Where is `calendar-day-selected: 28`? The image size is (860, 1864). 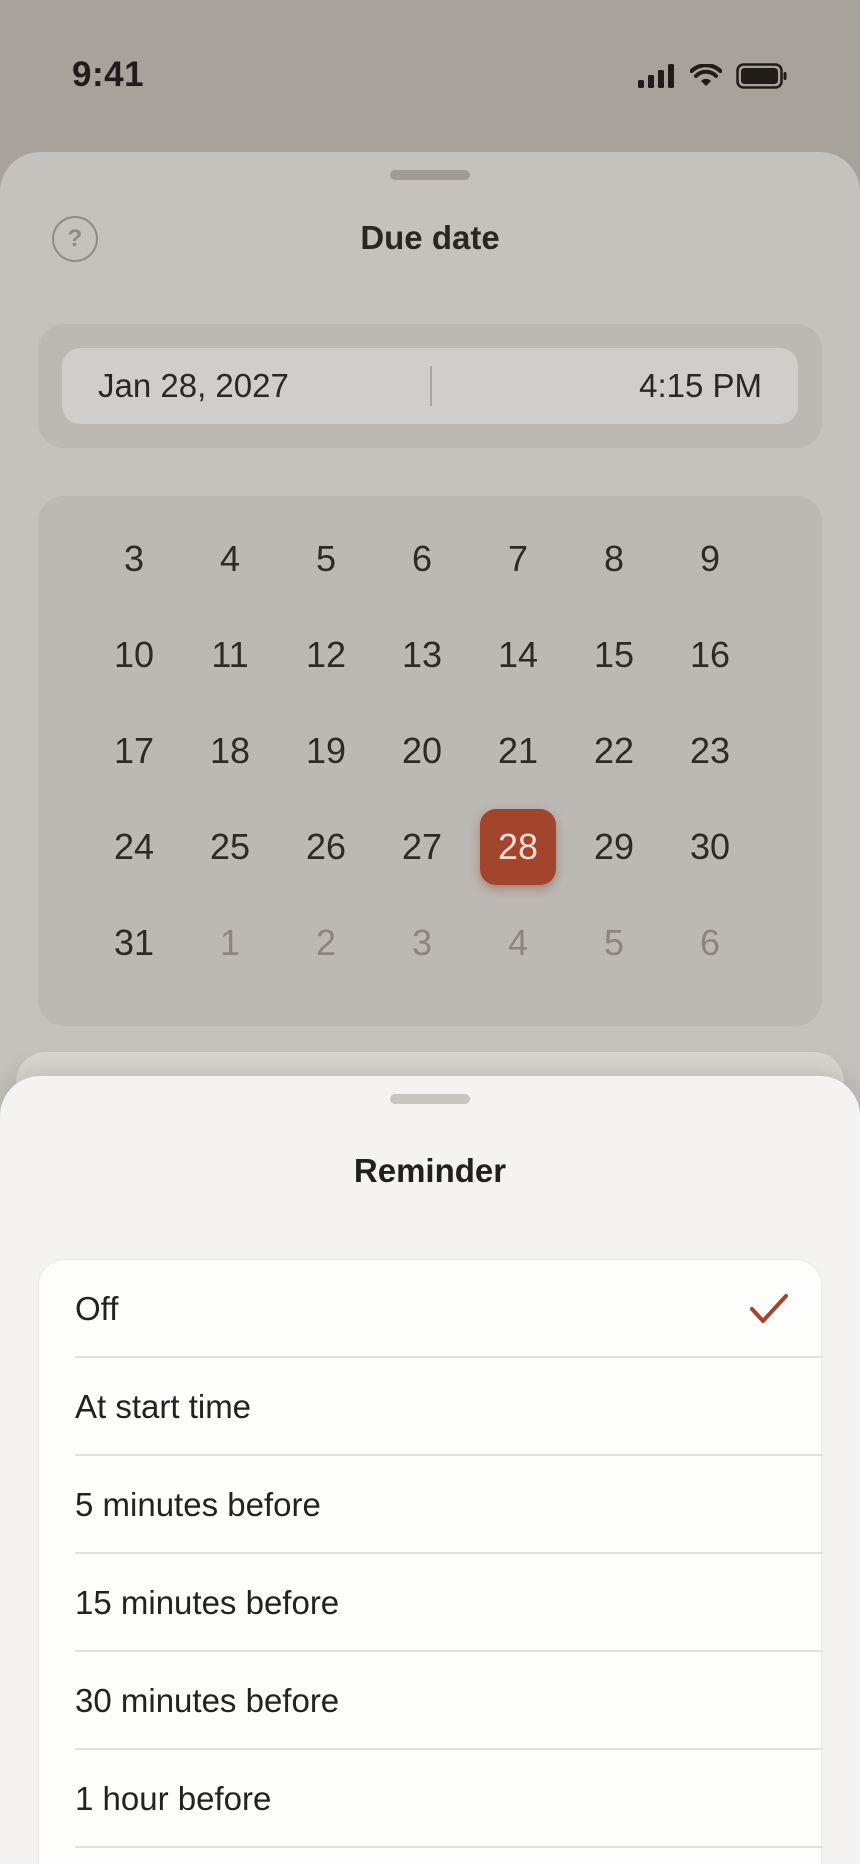
calendar-day-selected: 28 is located at coordinates (518, 847).